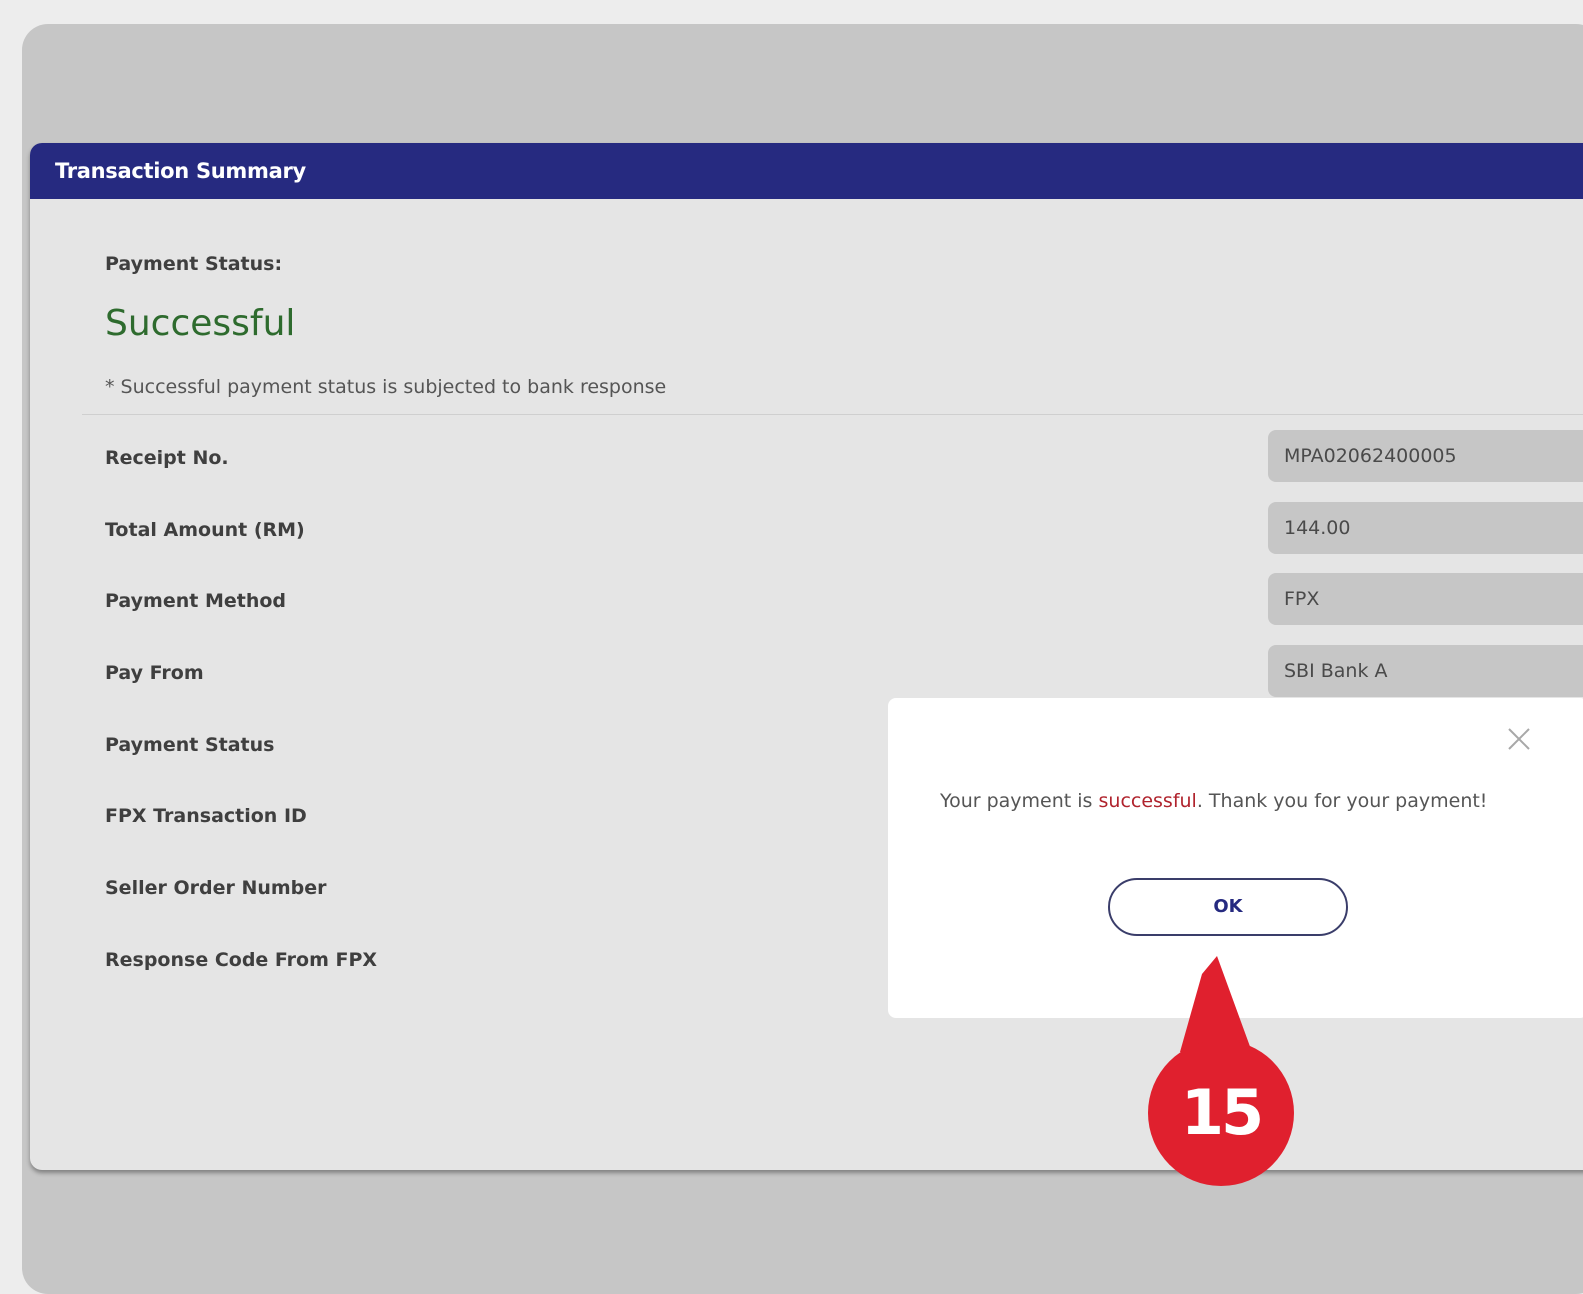  What do you see at coordinates (216, 888) in the screenshot?
I see `seller-order-number-label: Seller Order Number` at bounding box center [216, 888].